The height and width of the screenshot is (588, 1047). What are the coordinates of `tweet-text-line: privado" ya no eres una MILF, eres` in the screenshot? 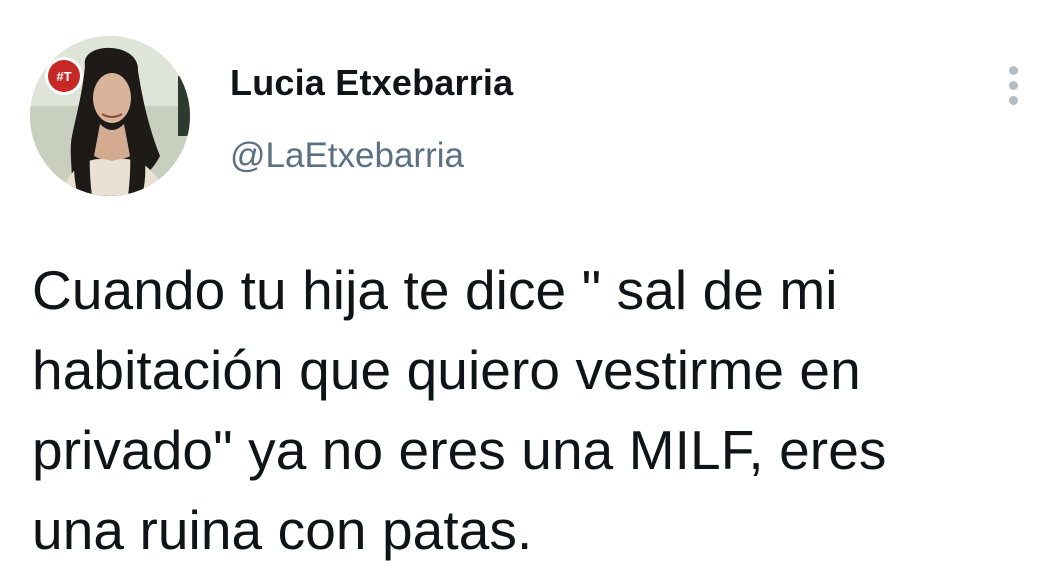 It's located at (459, 450).